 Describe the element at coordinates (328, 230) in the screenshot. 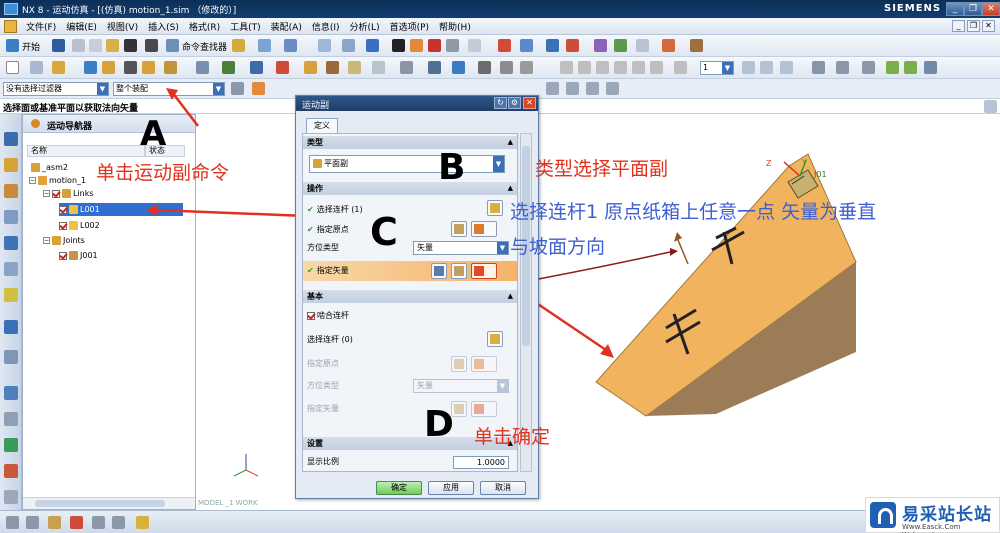

I see `specify-origin-row: ✔ 指定原点` at that location.